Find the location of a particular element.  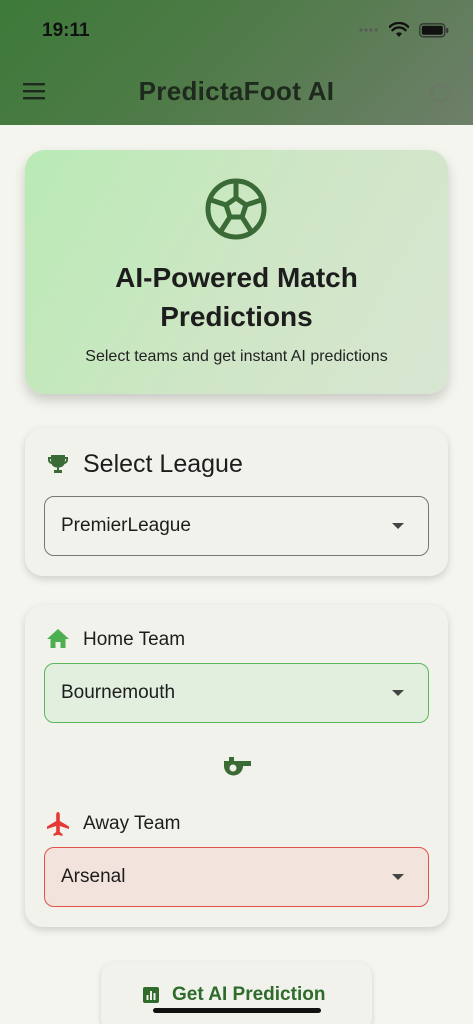

status-icons is located at coordinates (404, 30).